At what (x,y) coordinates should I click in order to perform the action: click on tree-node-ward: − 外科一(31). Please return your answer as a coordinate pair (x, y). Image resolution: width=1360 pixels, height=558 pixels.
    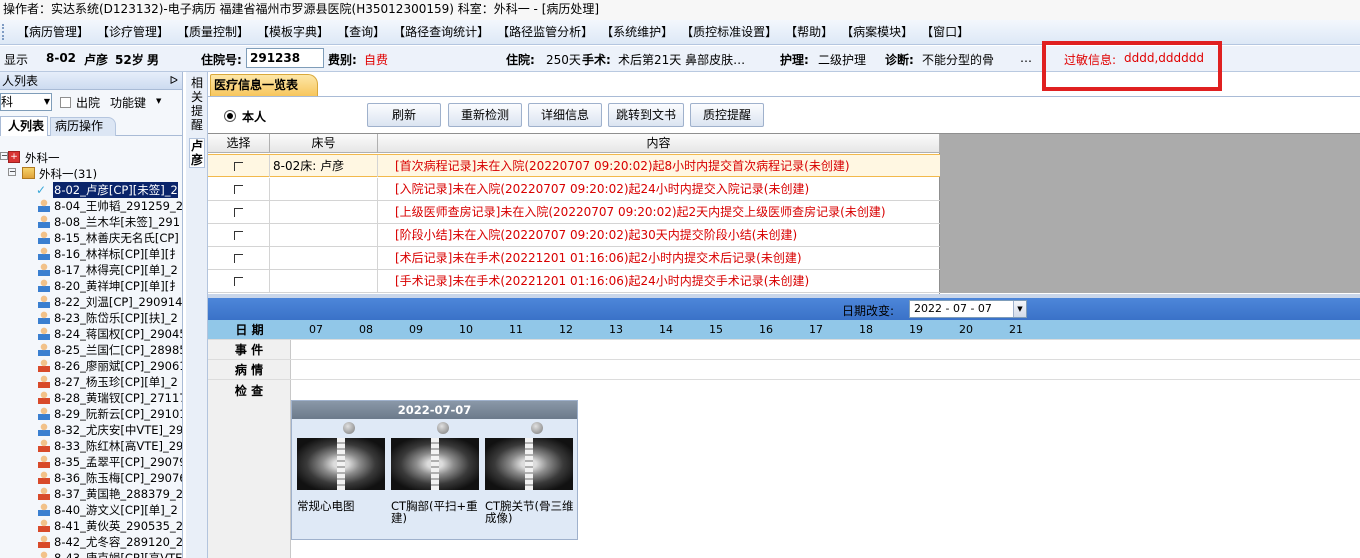
    Looking at the image, I should click on (91, 174).